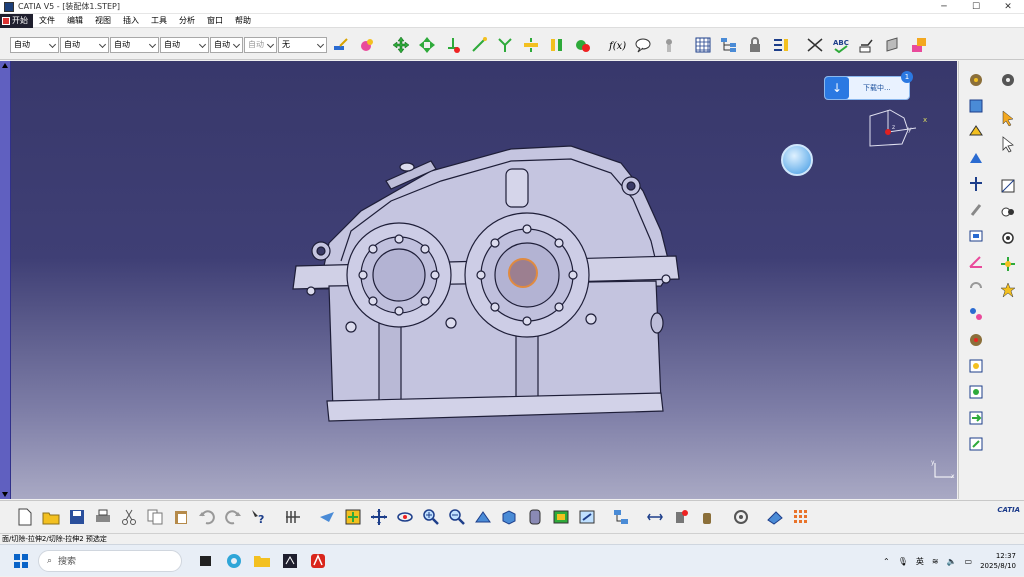 This screenshot has width=1024, height=577. What do you see at coordinates (25, 517) in the screenshot?
I see `new-file-icon` at bounding box center [25, 517].